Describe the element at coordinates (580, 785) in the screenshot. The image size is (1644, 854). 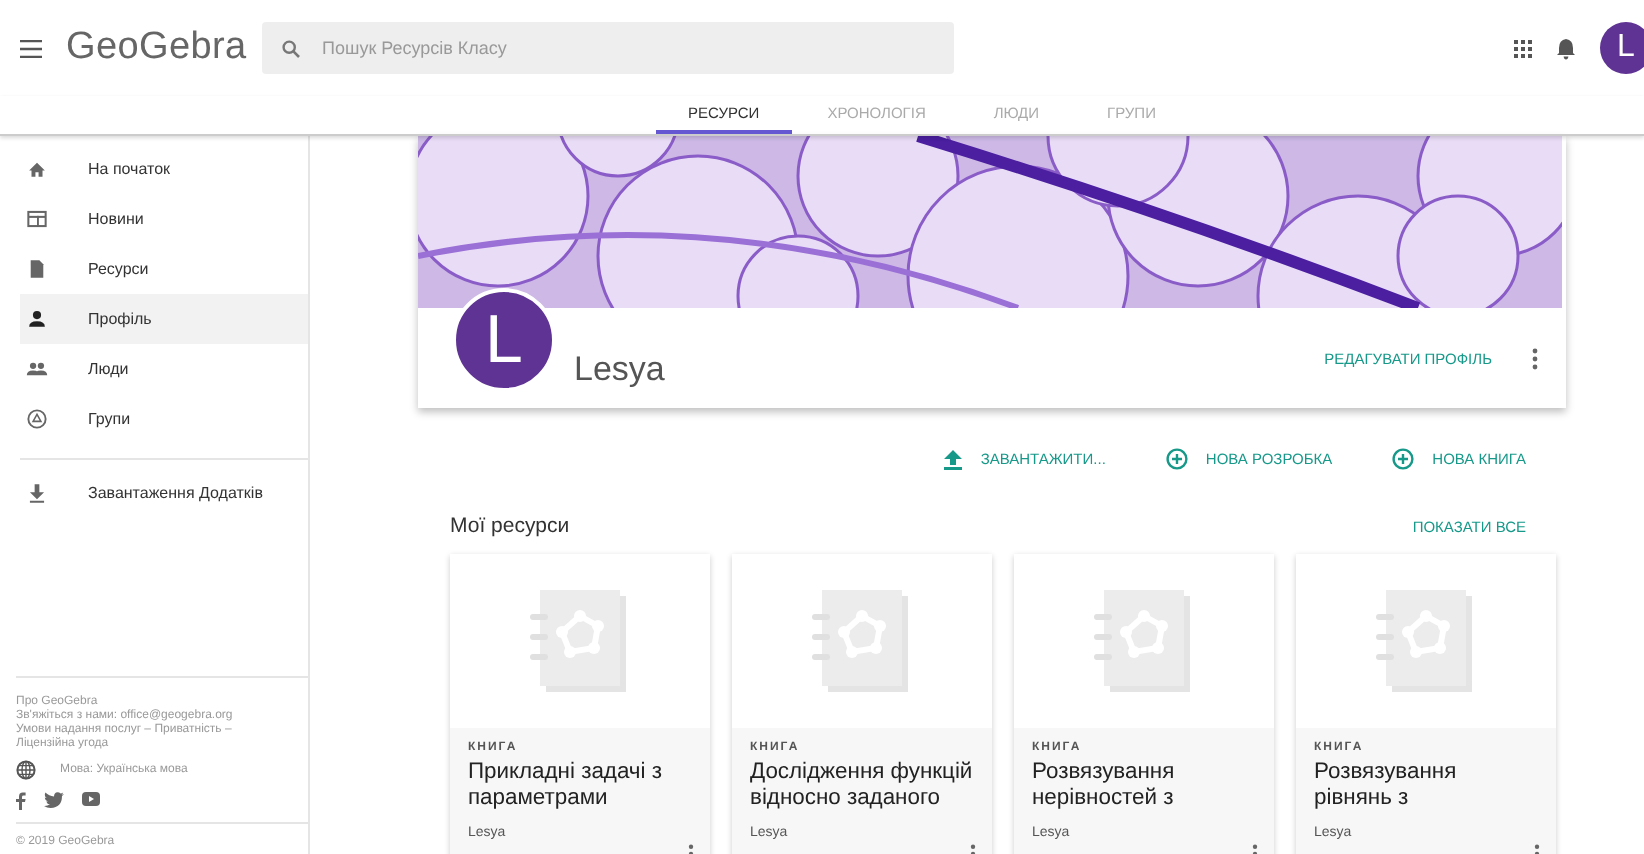
I see `resource-title: Прикладні задачі з параметрами` at that location.